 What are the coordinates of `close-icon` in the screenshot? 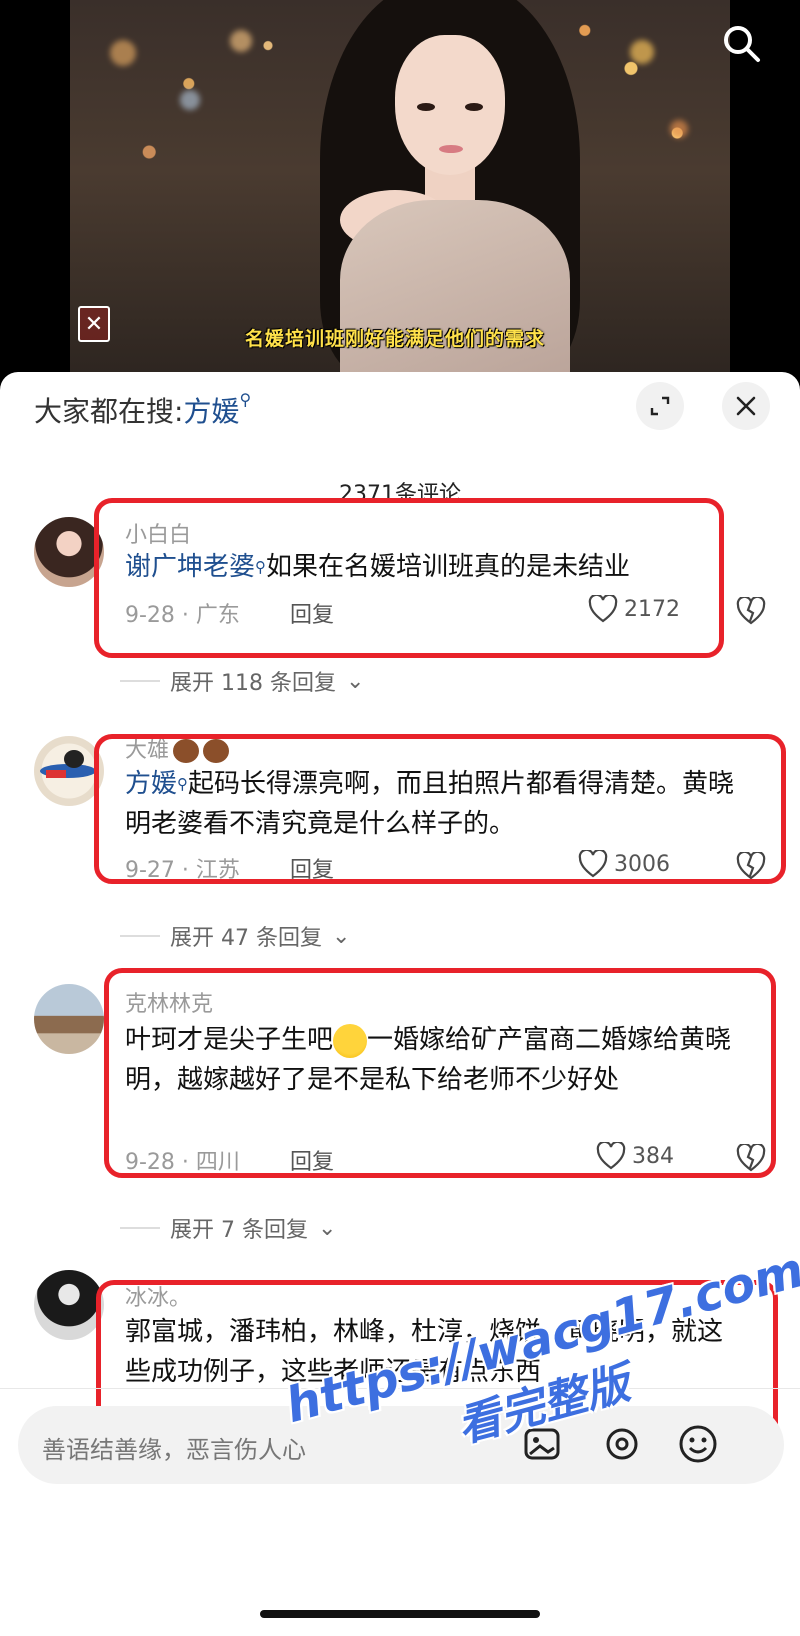 It's located at (746, 406).